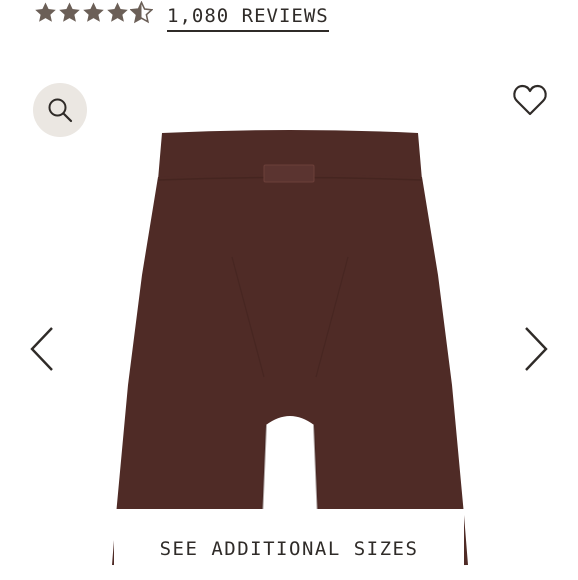 This screenshot has width=578, height=580. I want to click on see-additional-sizes-button: SEE ADDITIONAL SIZES, so click(289, 544).